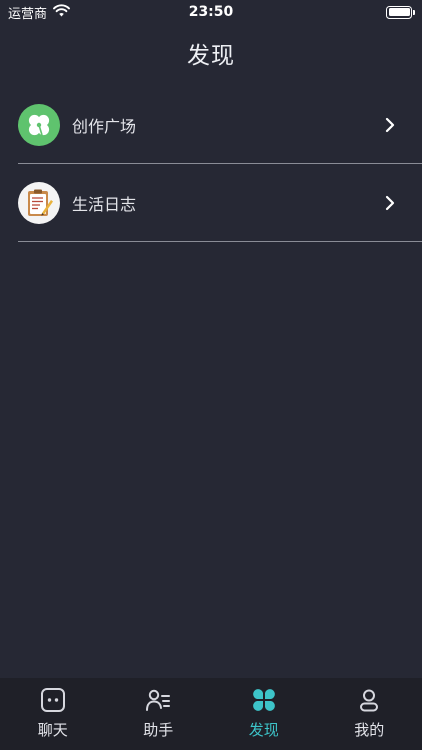  What do you see at coordinates (28, 14) in the screenshot?
I see `carrier-label: 运营商` at bounding box center [28, 14].